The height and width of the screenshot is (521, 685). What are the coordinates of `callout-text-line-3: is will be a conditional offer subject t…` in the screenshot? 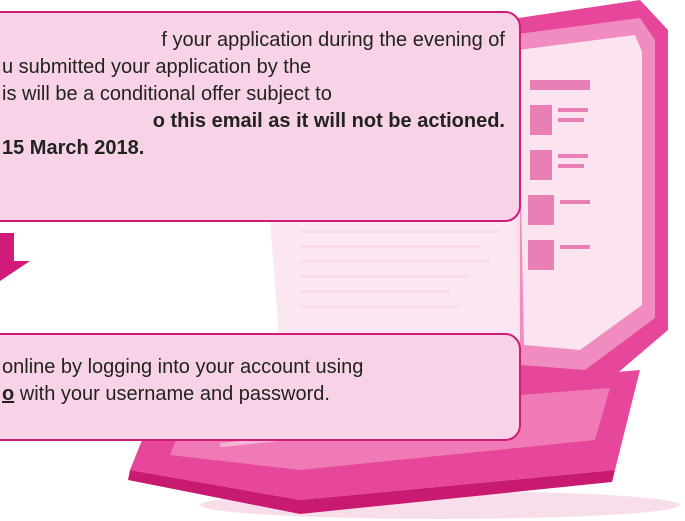 It's located at (167, 94).